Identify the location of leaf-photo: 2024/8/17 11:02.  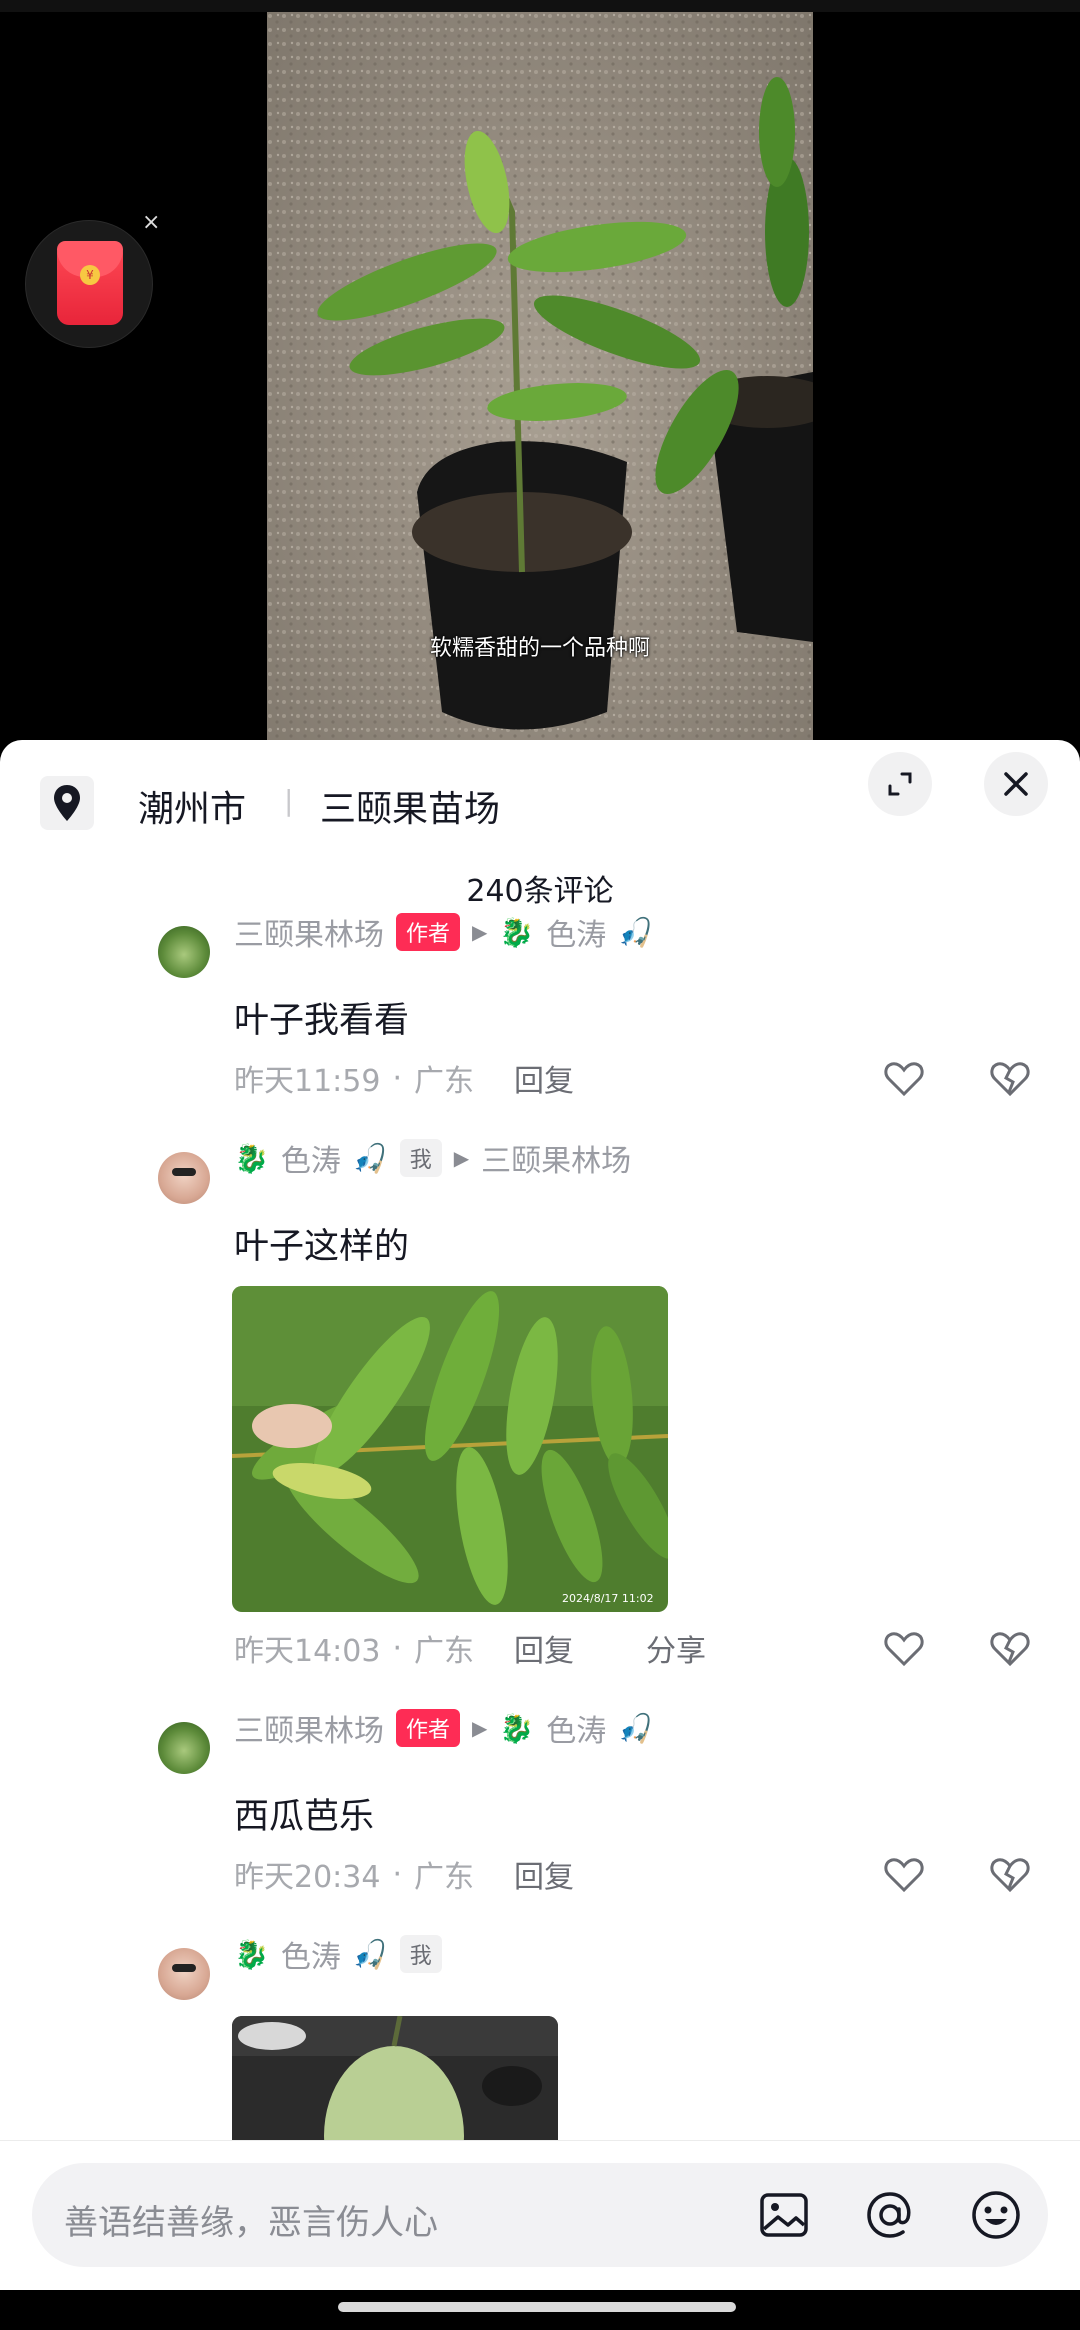
(450, 1449).